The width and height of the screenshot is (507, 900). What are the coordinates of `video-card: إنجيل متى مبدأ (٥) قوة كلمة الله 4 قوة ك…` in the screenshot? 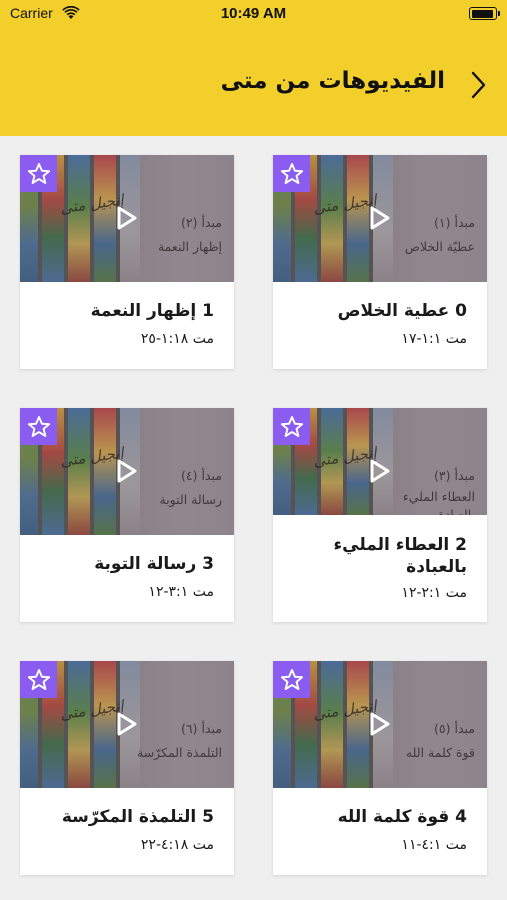 It's located at (380, 768).